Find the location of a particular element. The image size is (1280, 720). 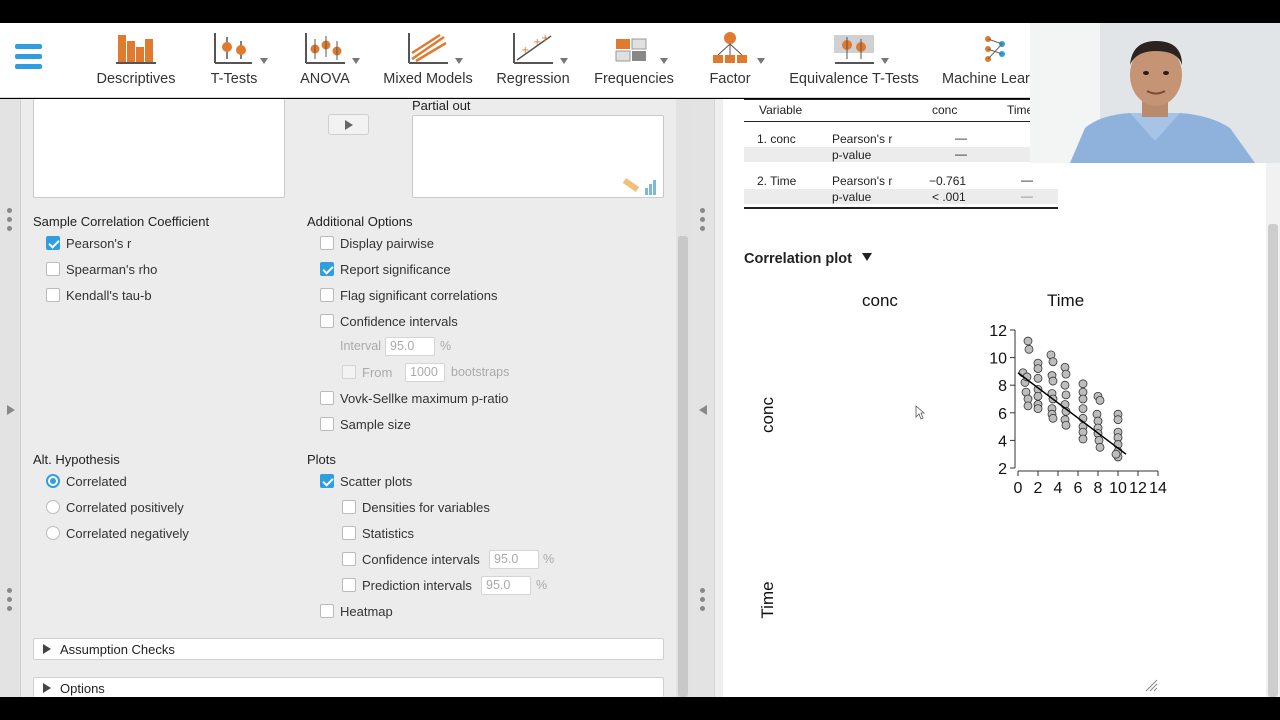

expand-left-icon is located at coordinates (11, 410).